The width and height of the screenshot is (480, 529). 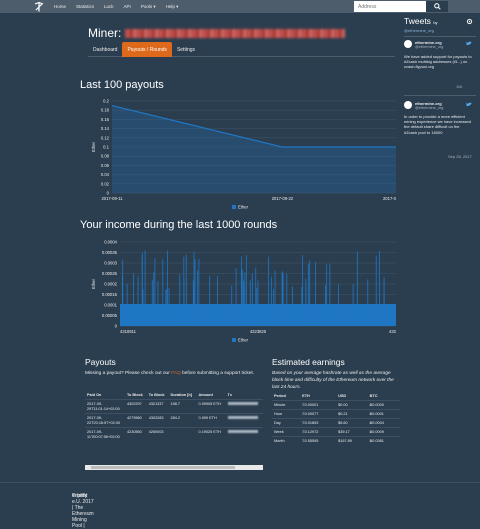 What do you see at coordinates (79, 496) in the screenshot?
I see `imprint-link: Imprint` at bounding box center [79, 496].